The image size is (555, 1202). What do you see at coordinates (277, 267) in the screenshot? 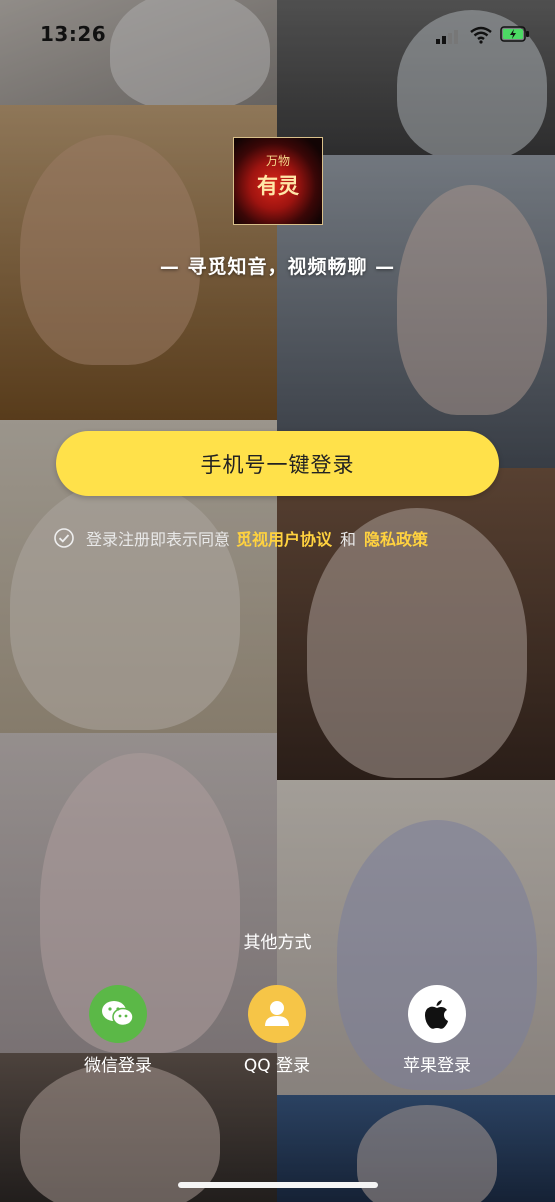
I see `slogan: — 寻觅知音，视频畅聊 —` at bounding box center [277, 267].